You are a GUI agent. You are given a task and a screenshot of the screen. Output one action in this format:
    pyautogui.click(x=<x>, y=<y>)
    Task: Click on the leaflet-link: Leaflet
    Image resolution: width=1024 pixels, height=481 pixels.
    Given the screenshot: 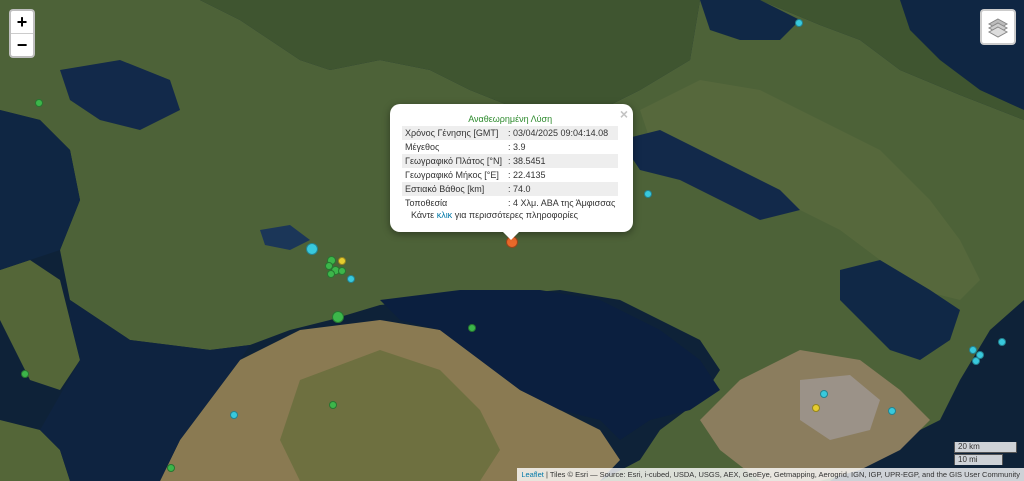 What is the action you would take?
    pyautogui.click(x=532, y=474)
    